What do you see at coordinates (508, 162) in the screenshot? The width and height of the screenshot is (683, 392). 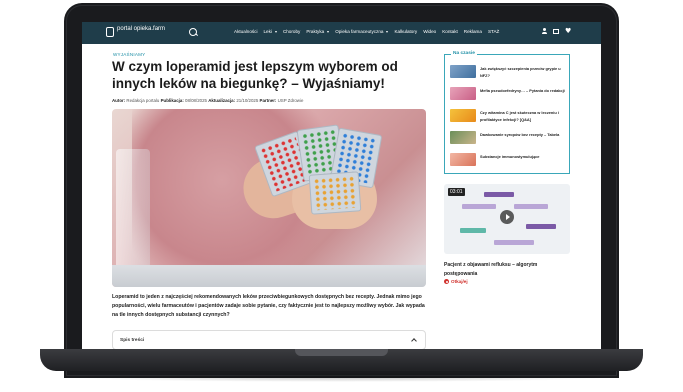 I see `trending-item: Substancje immunostymulujące` at bounding box center [508, 162].